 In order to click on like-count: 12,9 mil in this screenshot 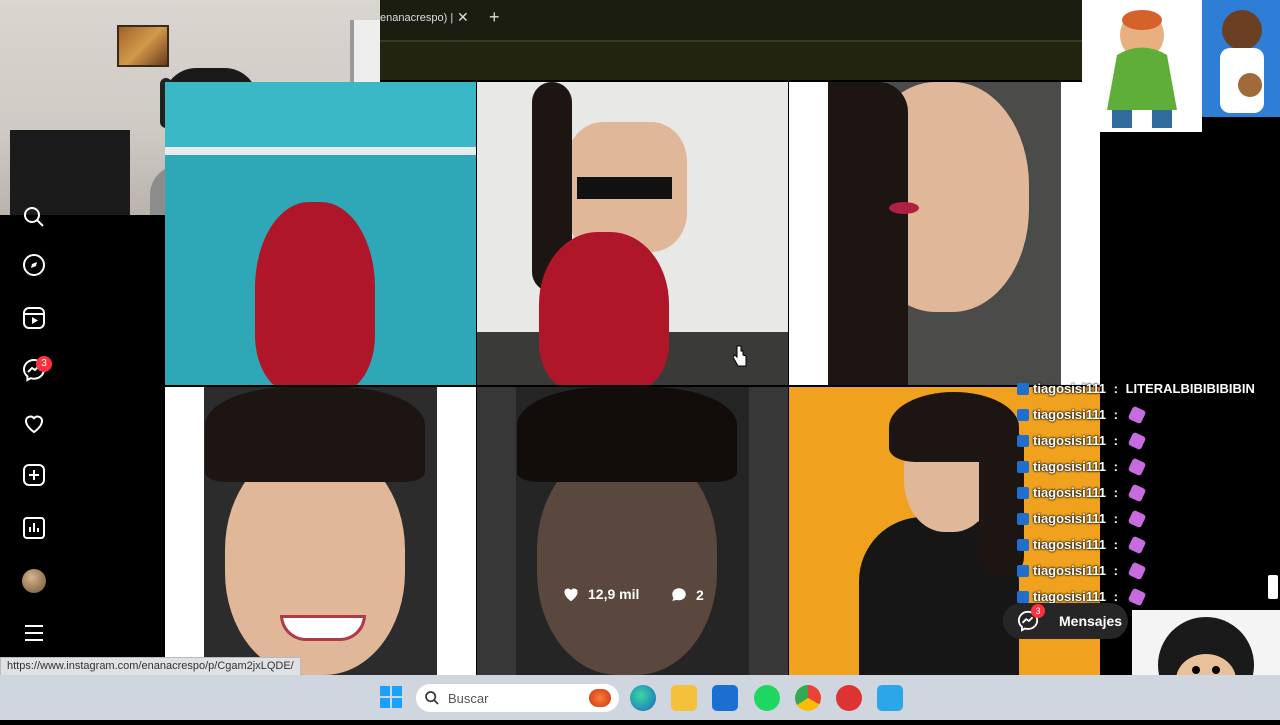, I will do `click(614, 594)`.